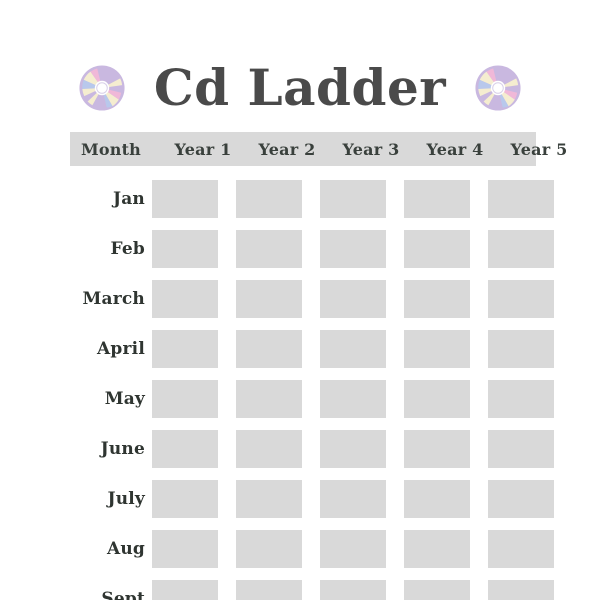 This screenshot has height=600, width=600. I want to click on cd-disc-icon-right, so click(498, 88).